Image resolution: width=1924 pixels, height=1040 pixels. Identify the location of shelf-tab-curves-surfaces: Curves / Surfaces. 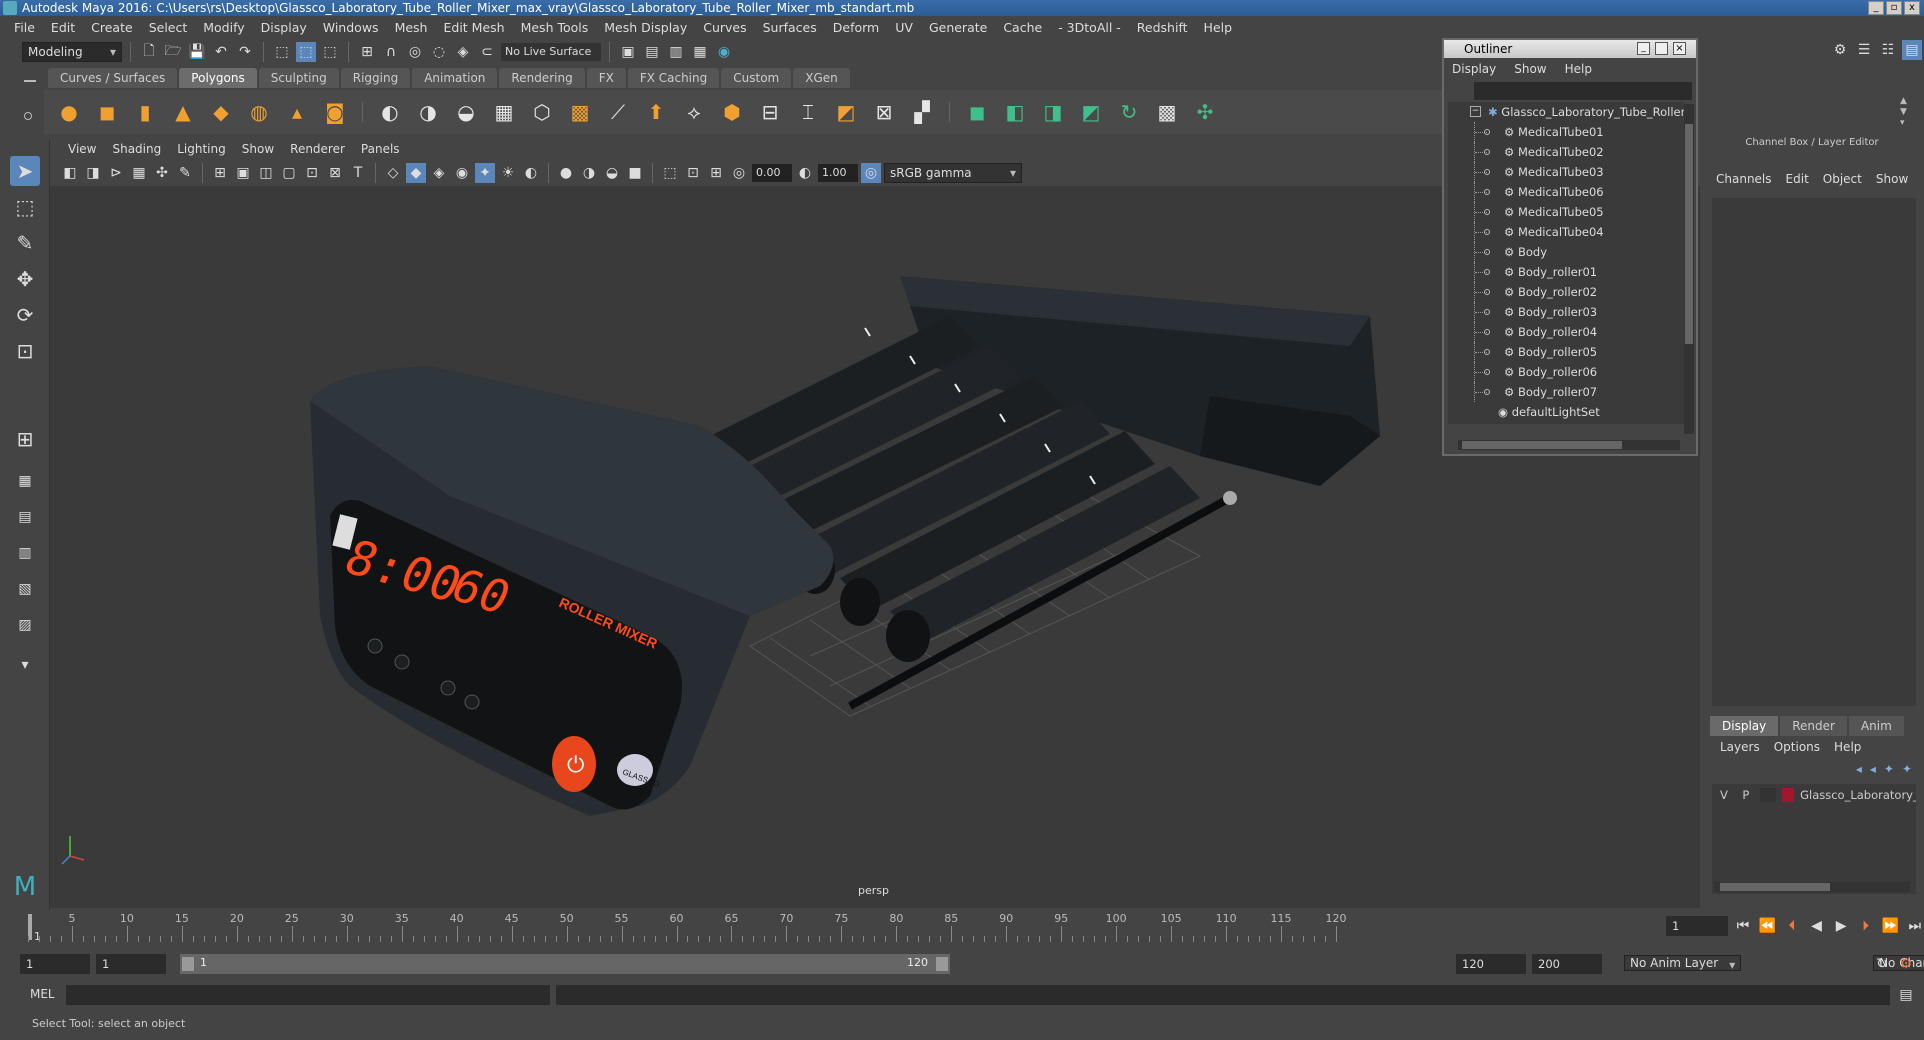
(113, 78).